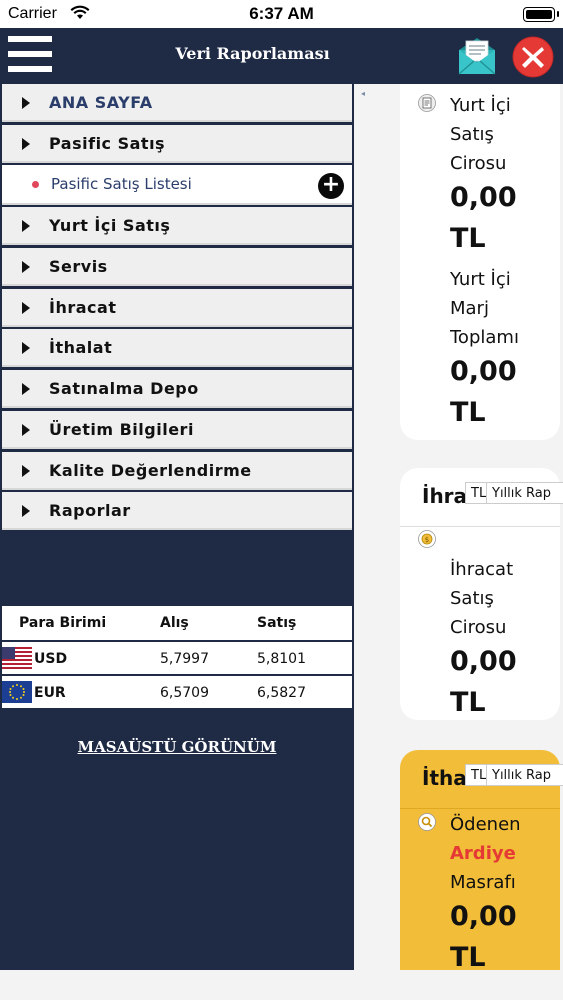 This screenshot has height=1000, width=563. Describe the element at coordinates (63, 623) in the screenshot. I see `column-header-currency: Para Birimi` at that location.